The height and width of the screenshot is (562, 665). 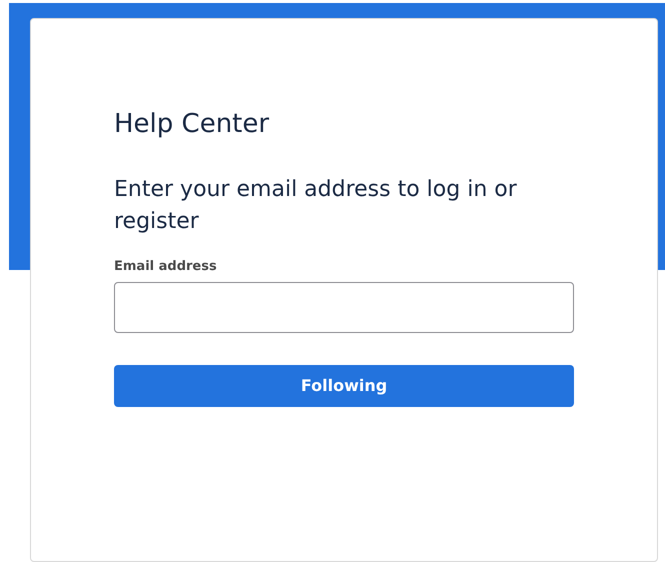 I want to click on submit-button: Following, so click(x=344, y=386).